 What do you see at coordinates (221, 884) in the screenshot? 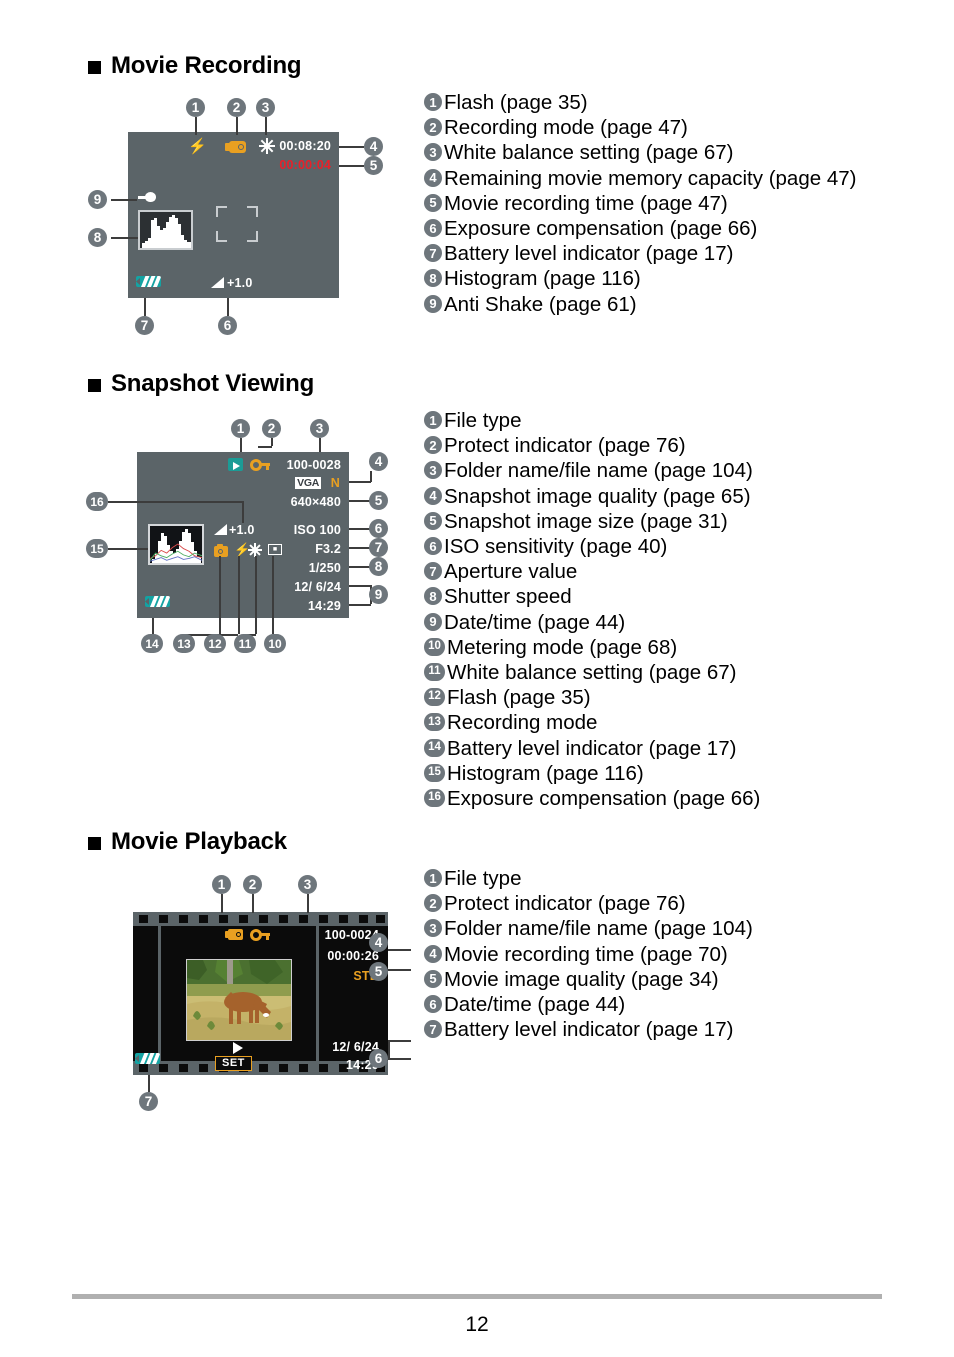
I see `callout-1: 1` at bounding box center [221, 884].